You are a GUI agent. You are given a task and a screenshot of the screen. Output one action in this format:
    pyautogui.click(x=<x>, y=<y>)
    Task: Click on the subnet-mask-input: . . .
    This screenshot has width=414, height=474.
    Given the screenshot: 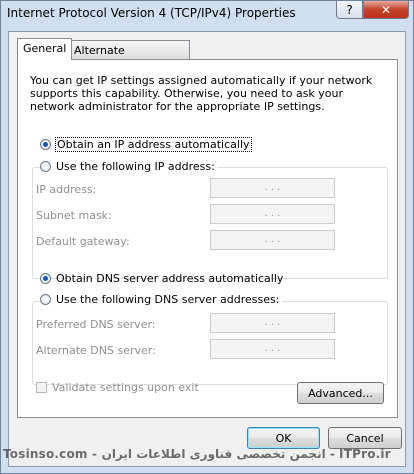 What is the action you would take?
    pyautogui.click(x=272, y=214)
    